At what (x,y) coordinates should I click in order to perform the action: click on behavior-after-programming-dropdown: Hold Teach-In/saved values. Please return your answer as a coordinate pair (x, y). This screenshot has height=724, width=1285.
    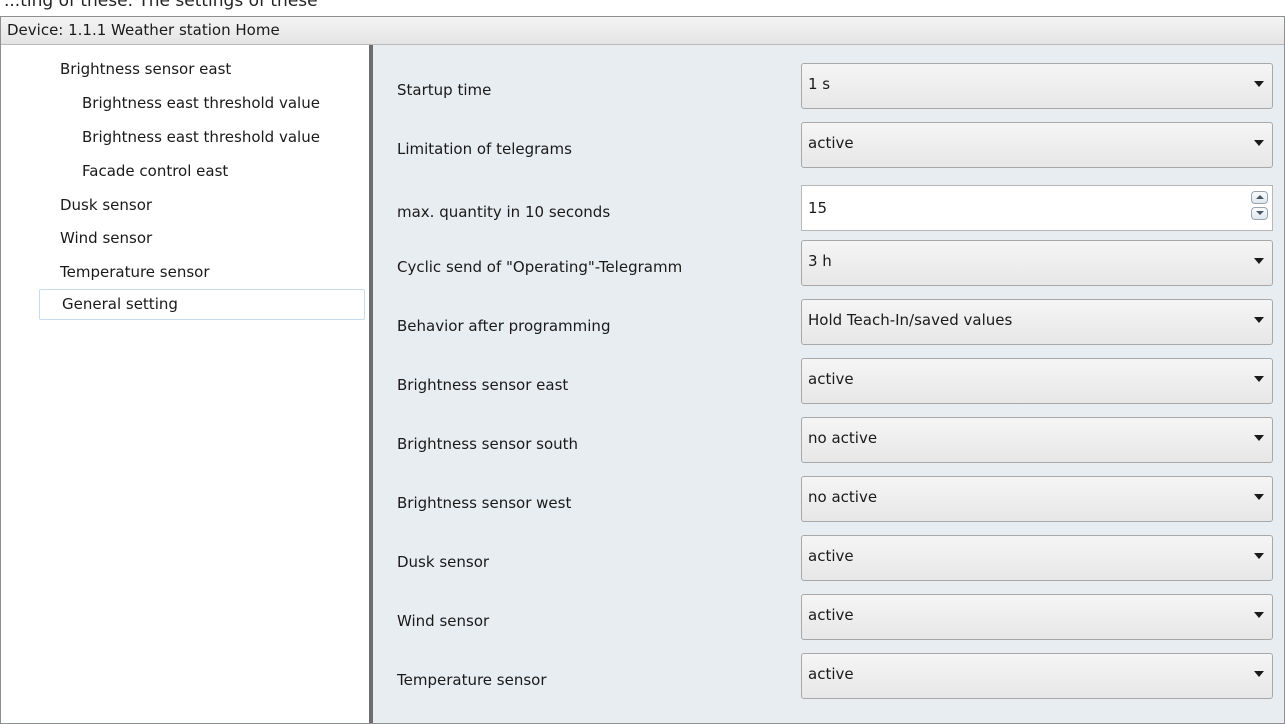
    Looking at the image, I should click on (1037, 322).